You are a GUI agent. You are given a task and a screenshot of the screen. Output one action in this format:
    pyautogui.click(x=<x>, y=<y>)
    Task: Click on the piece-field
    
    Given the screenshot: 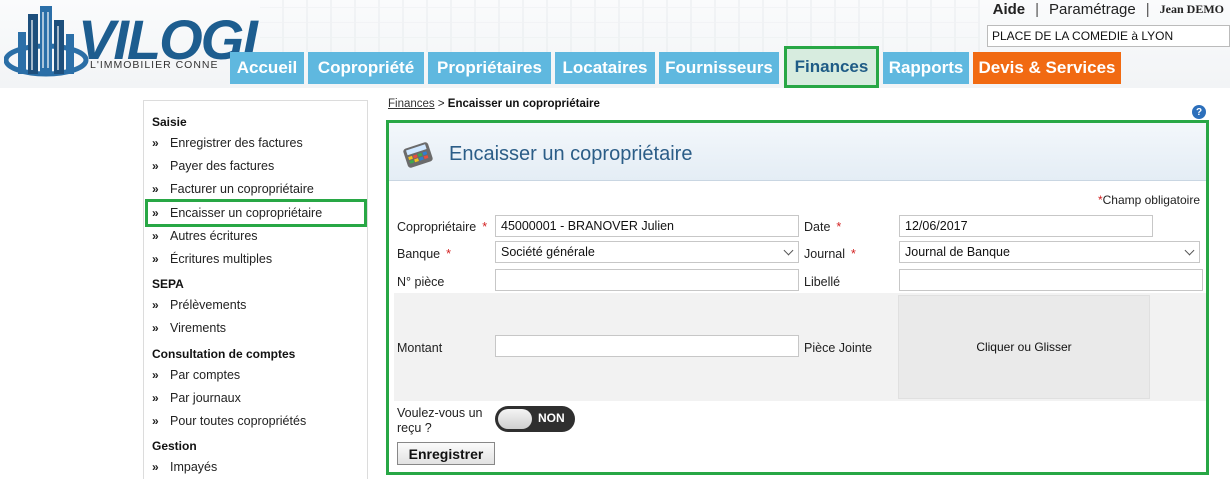 What is the action you would take?
    pyautogui.click(x=647, y=280)
    